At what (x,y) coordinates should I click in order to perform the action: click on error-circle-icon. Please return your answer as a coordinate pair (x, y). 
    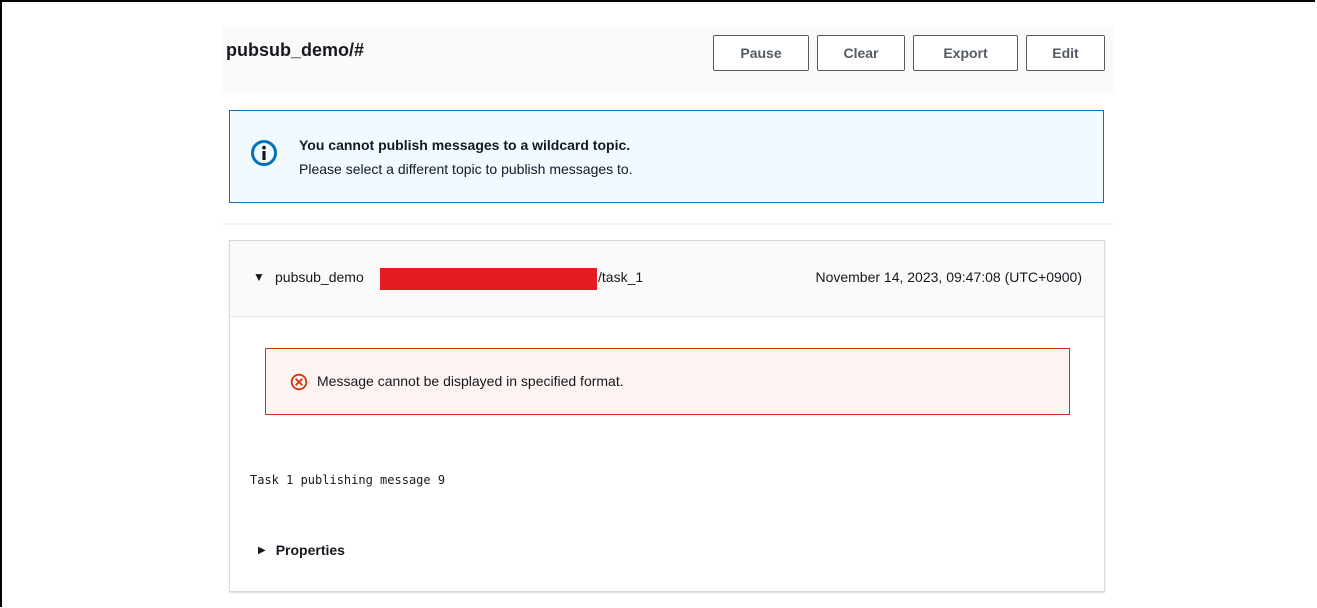
    Looking at the image, I should click on (299, 382).